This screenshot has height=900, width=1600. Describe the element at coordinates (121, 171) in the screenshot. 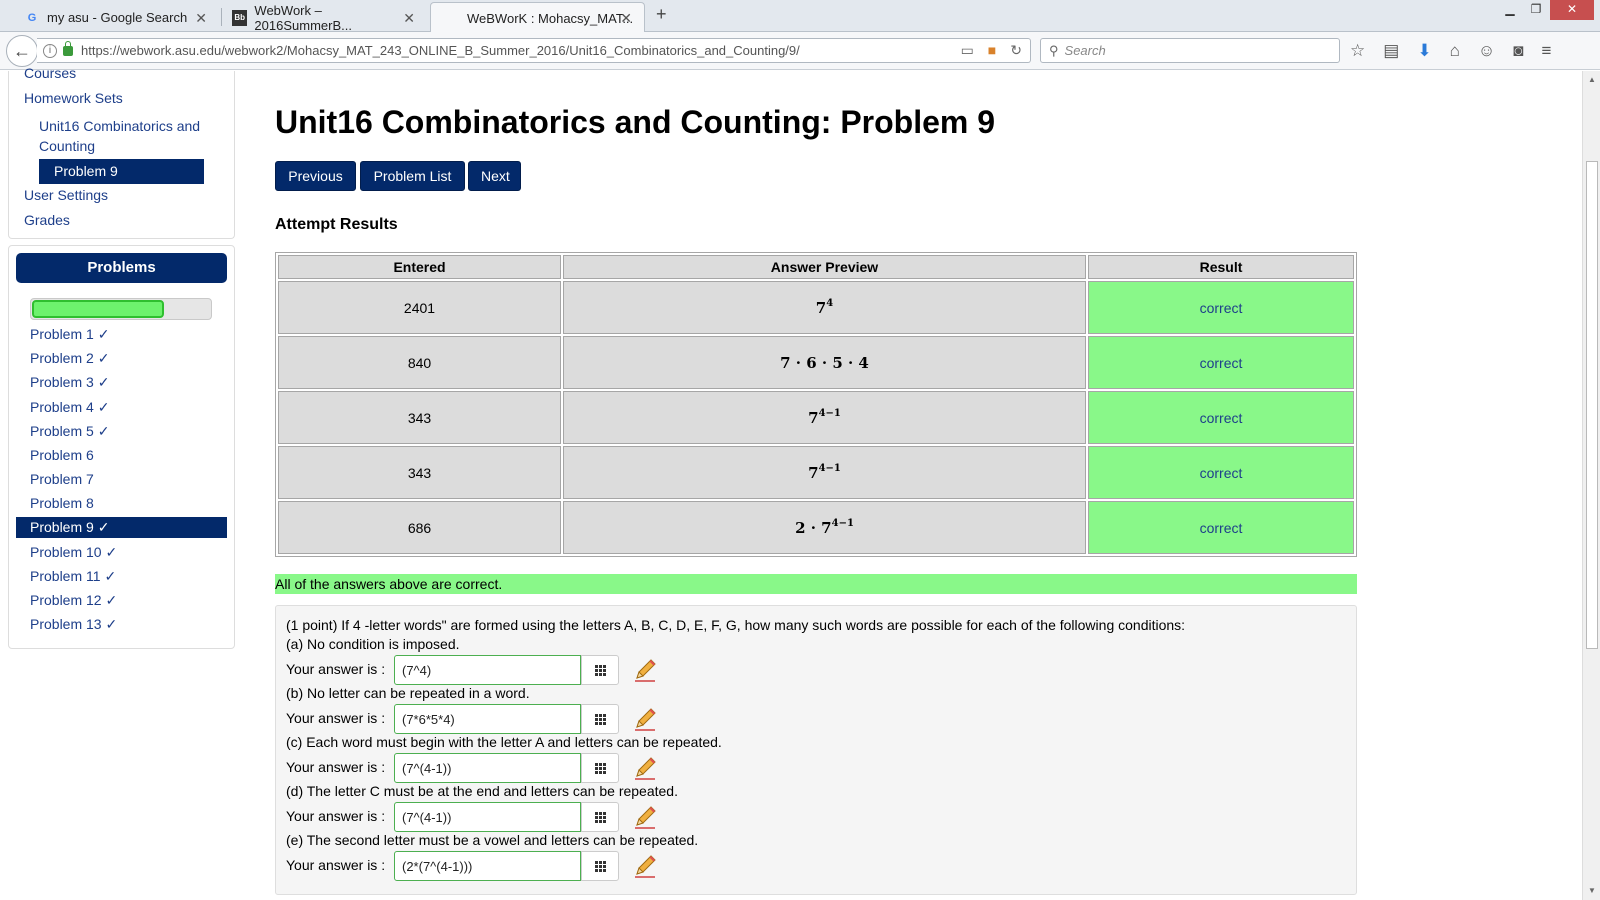

I see `nav-current-problem: Problem 9` at that location.